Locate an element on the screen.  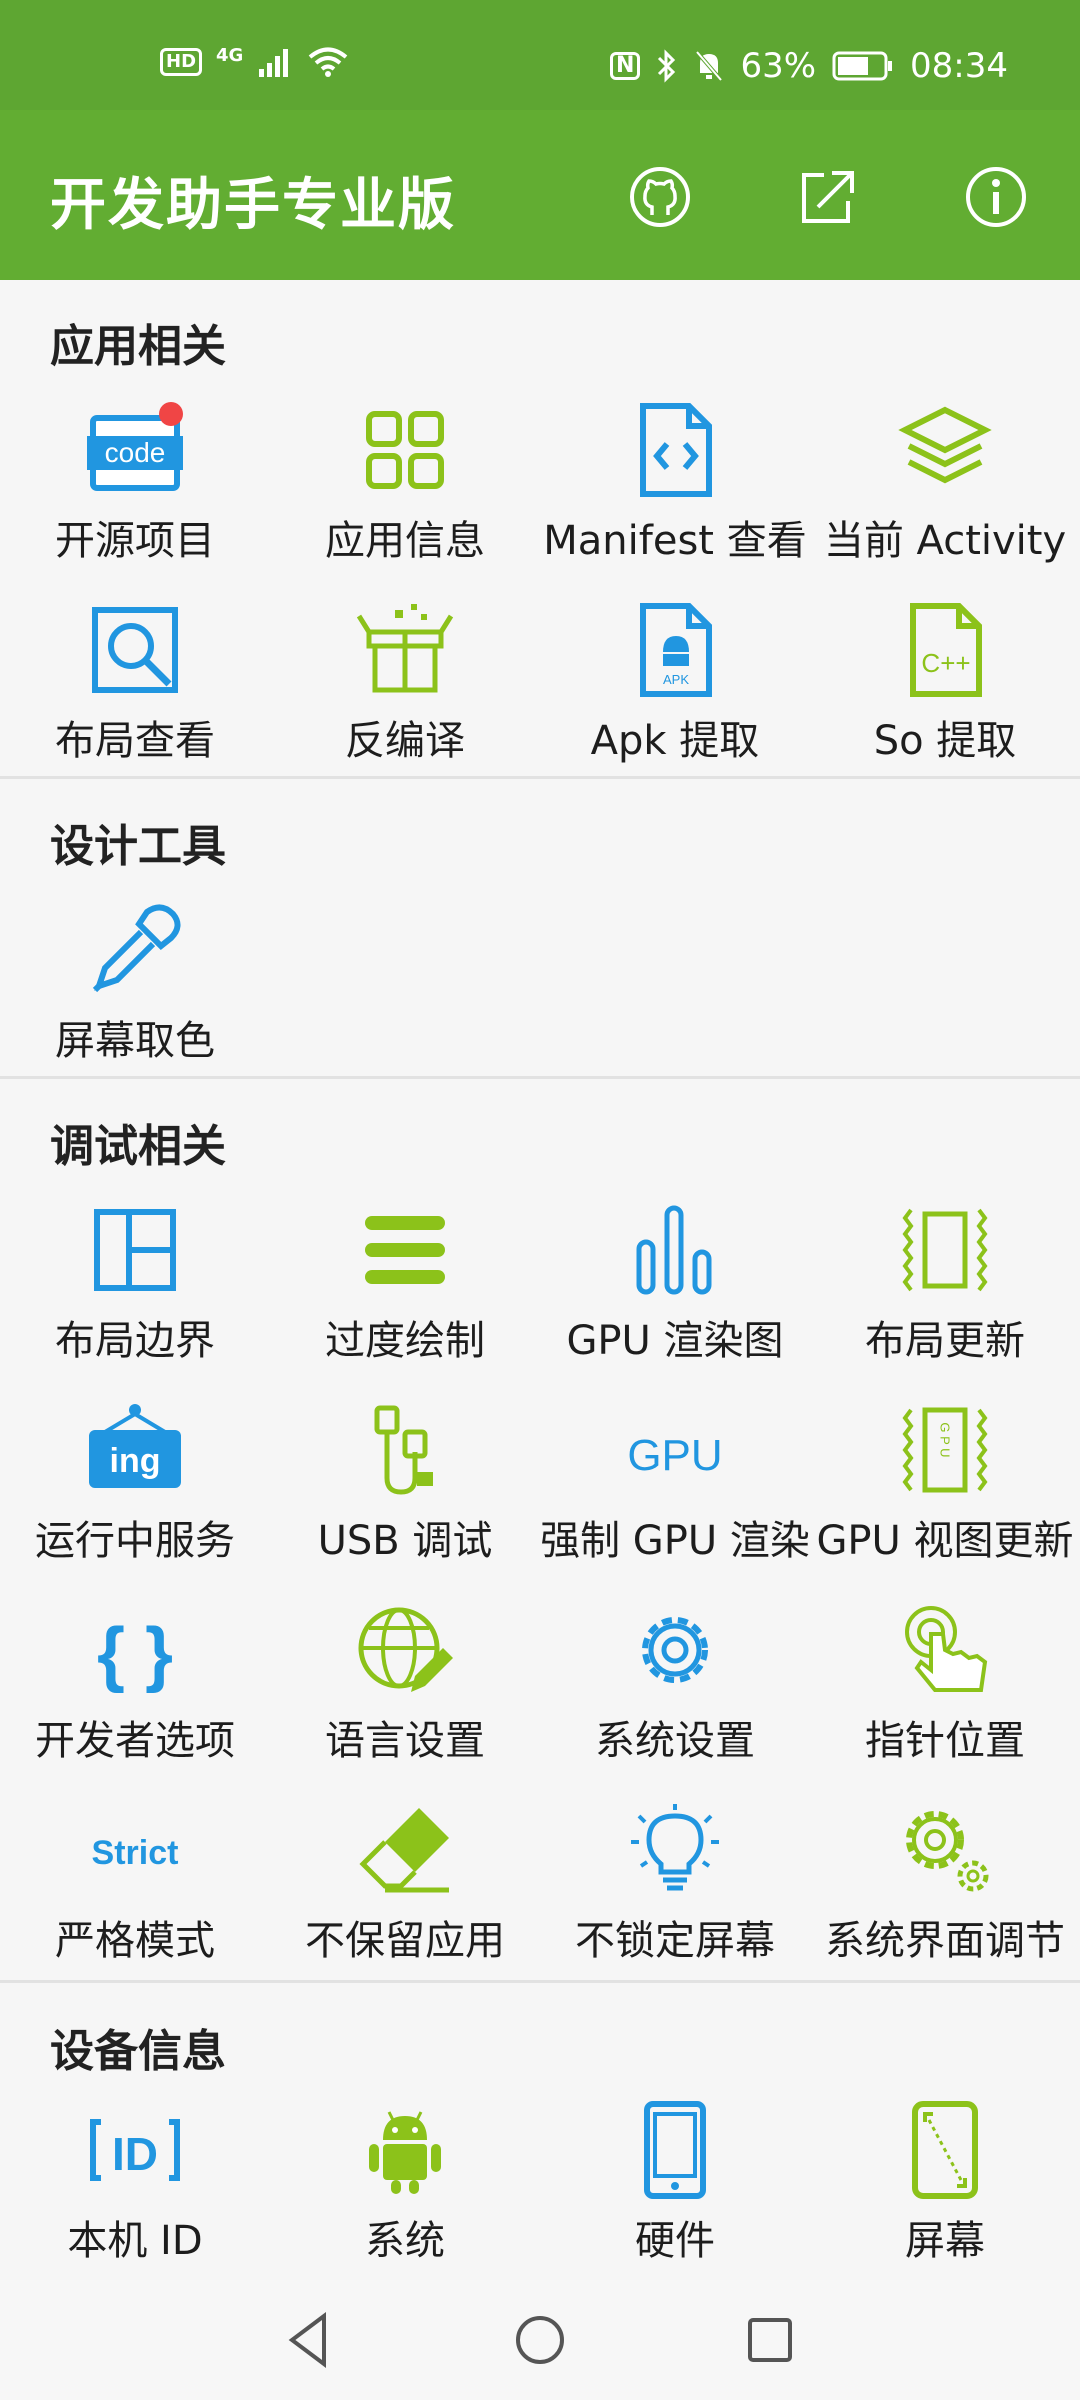
home-icon is located at coordinates (540, 2340).